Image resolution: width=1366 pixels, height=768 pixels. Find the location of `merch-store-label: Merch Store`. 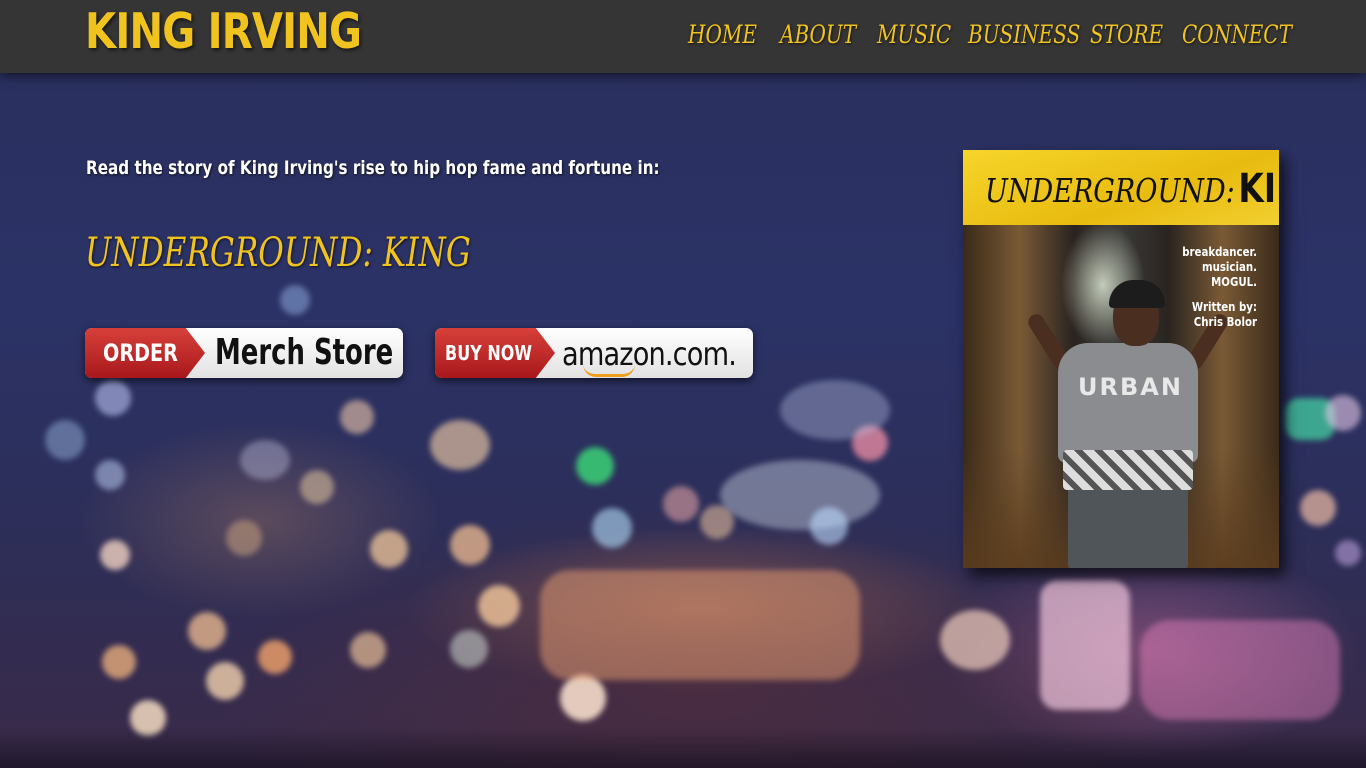

merch-store-label: Merch Store is located at coordinates (304, 352).